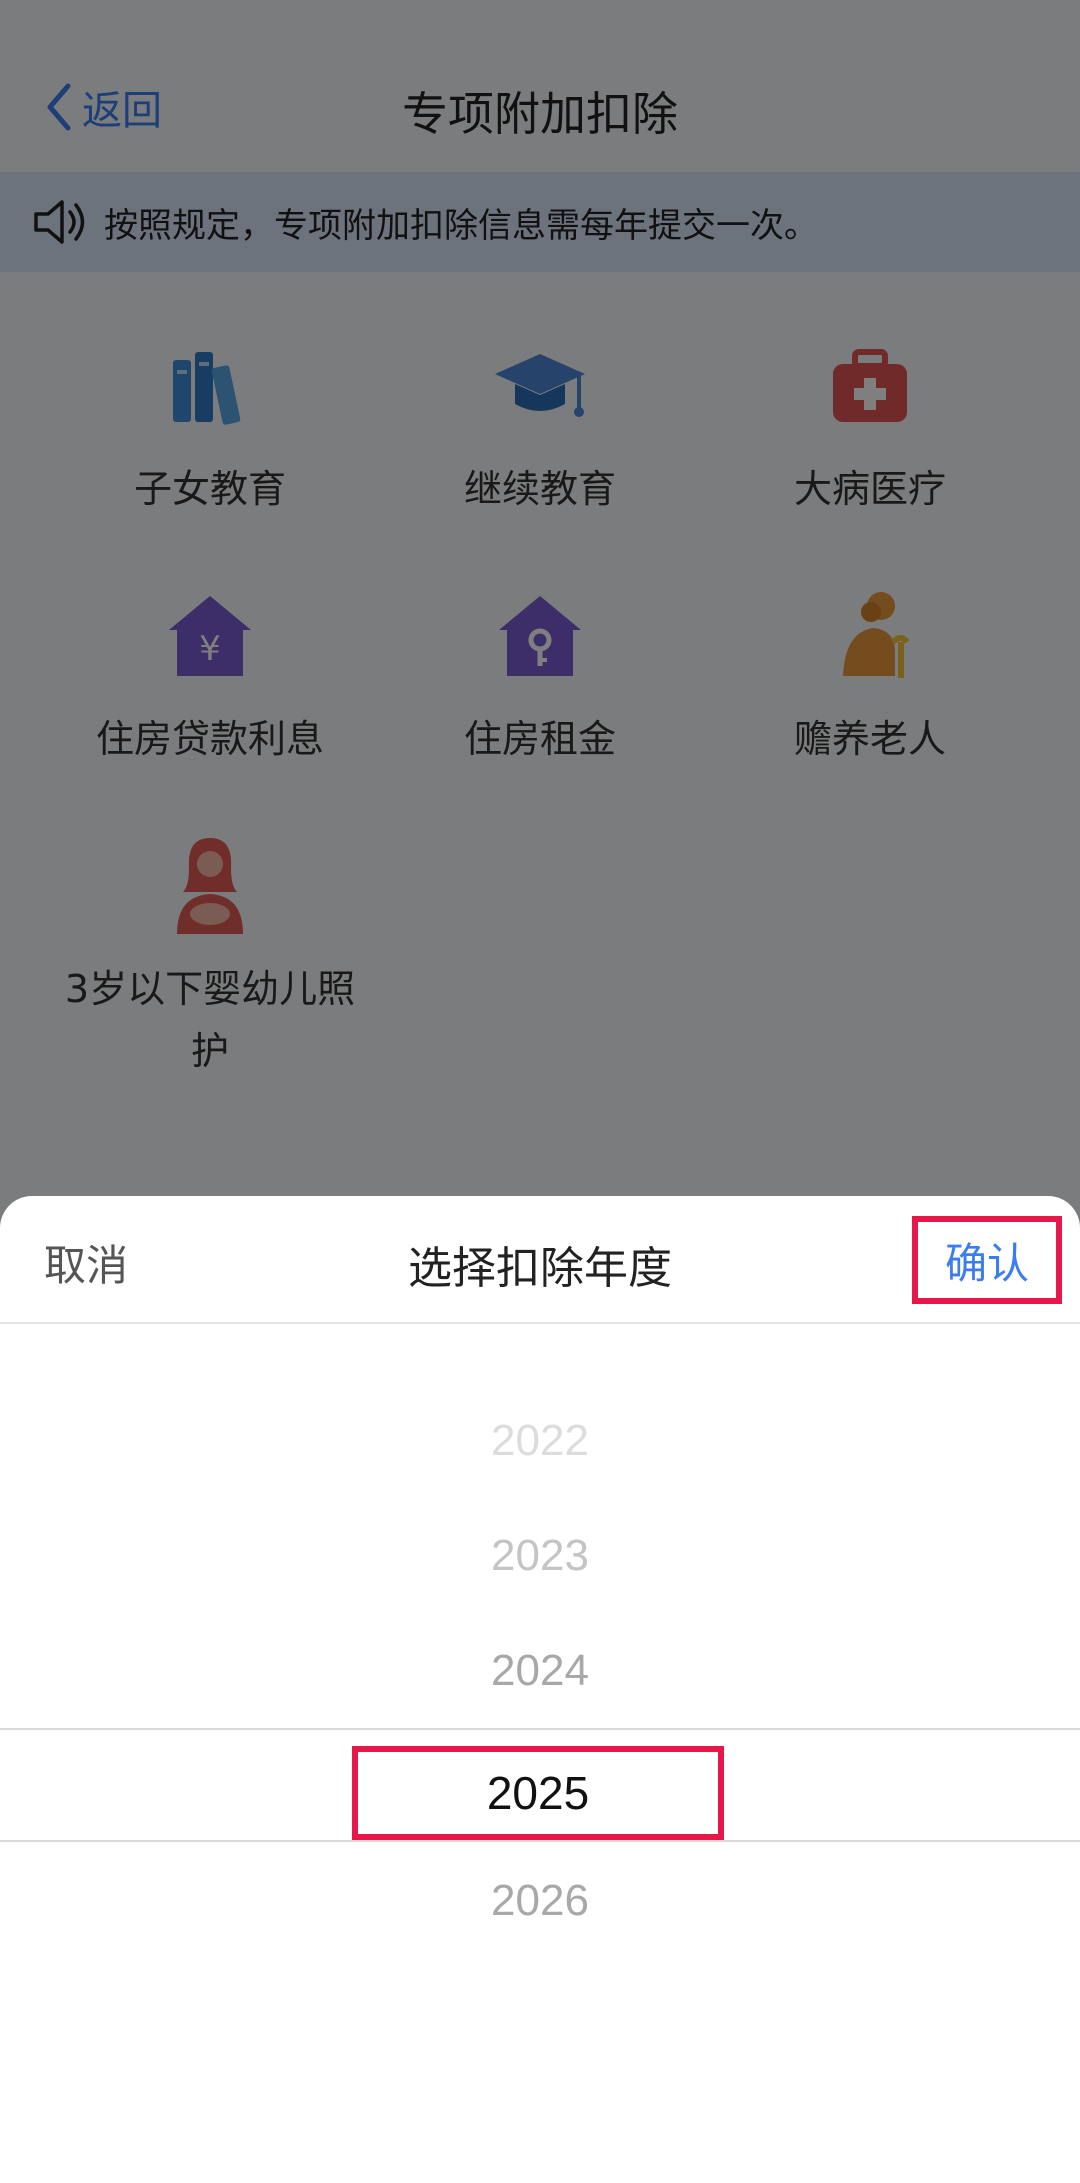 The image size is (1080, 2183). Describe the element at coordinates (540, 1441) in the screenshot. I see `year-option: 2022` at that location.